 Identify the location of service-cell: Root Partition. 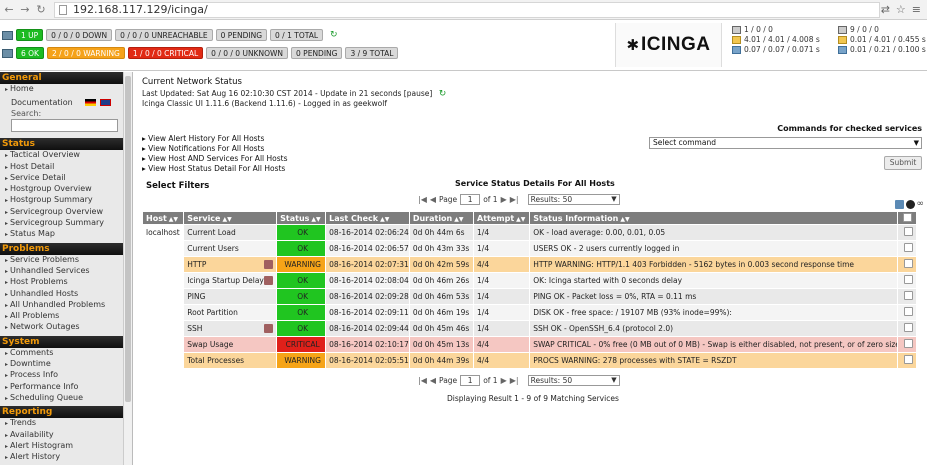
(230, 312).